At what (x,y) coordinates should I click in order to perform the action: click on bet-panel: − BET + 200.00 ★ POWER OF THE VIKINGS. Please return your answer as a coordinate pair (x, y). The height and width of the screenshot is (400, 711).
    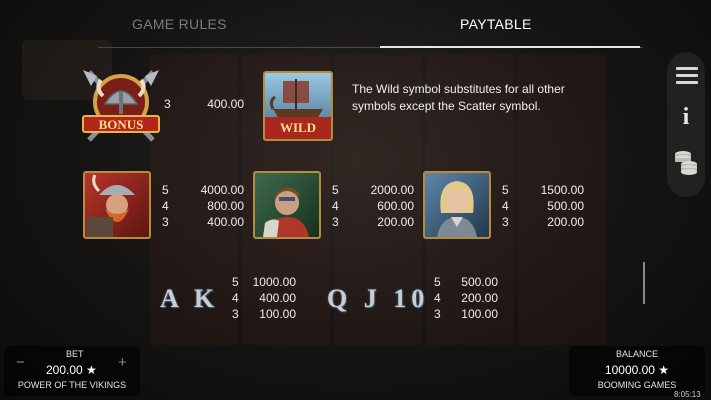
    Looking at the image, I should click on (72, 371).